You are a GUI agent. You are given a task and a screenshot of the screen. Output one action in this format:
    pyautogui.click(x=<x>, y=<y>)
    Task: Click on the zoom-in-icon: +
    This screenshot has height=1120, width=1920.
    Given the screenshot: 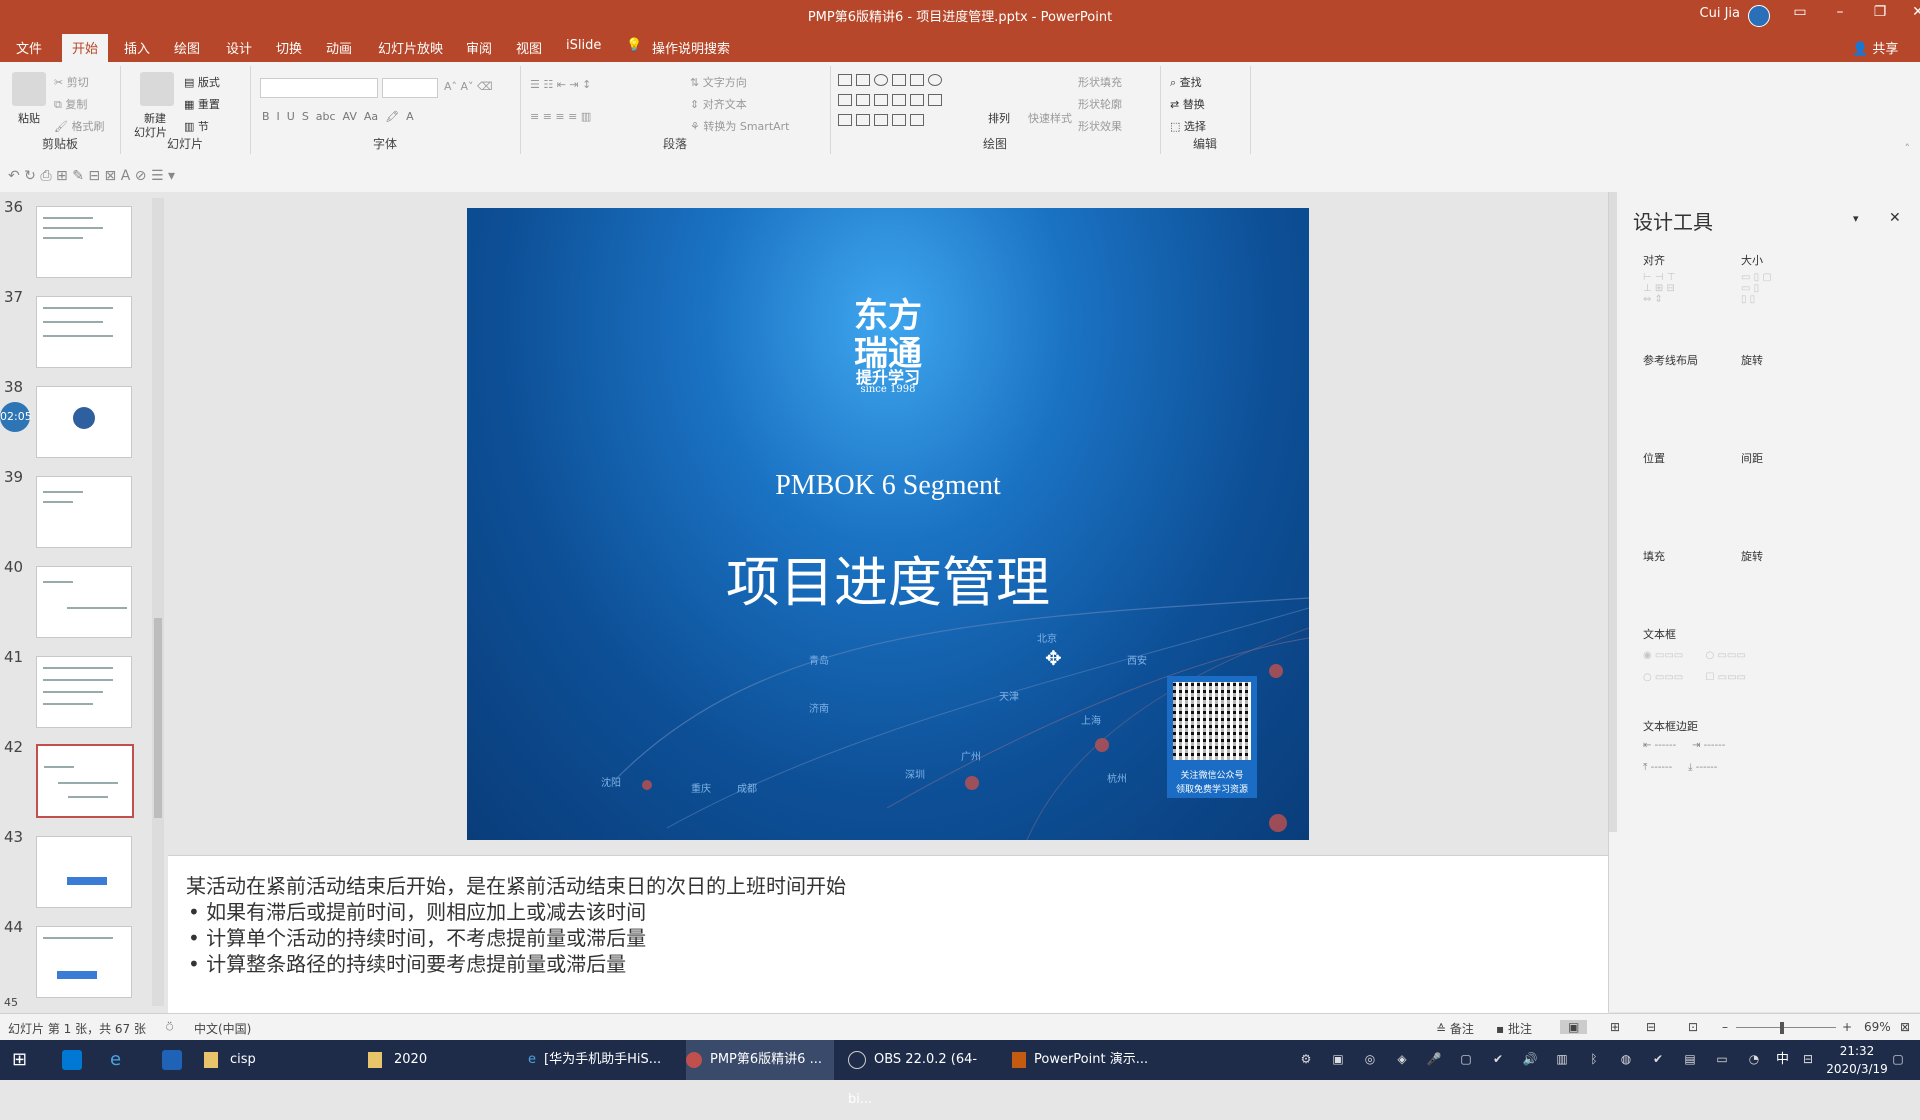 What is the action you would take?
    pyautogui.click(x=1847, y=1027)
    